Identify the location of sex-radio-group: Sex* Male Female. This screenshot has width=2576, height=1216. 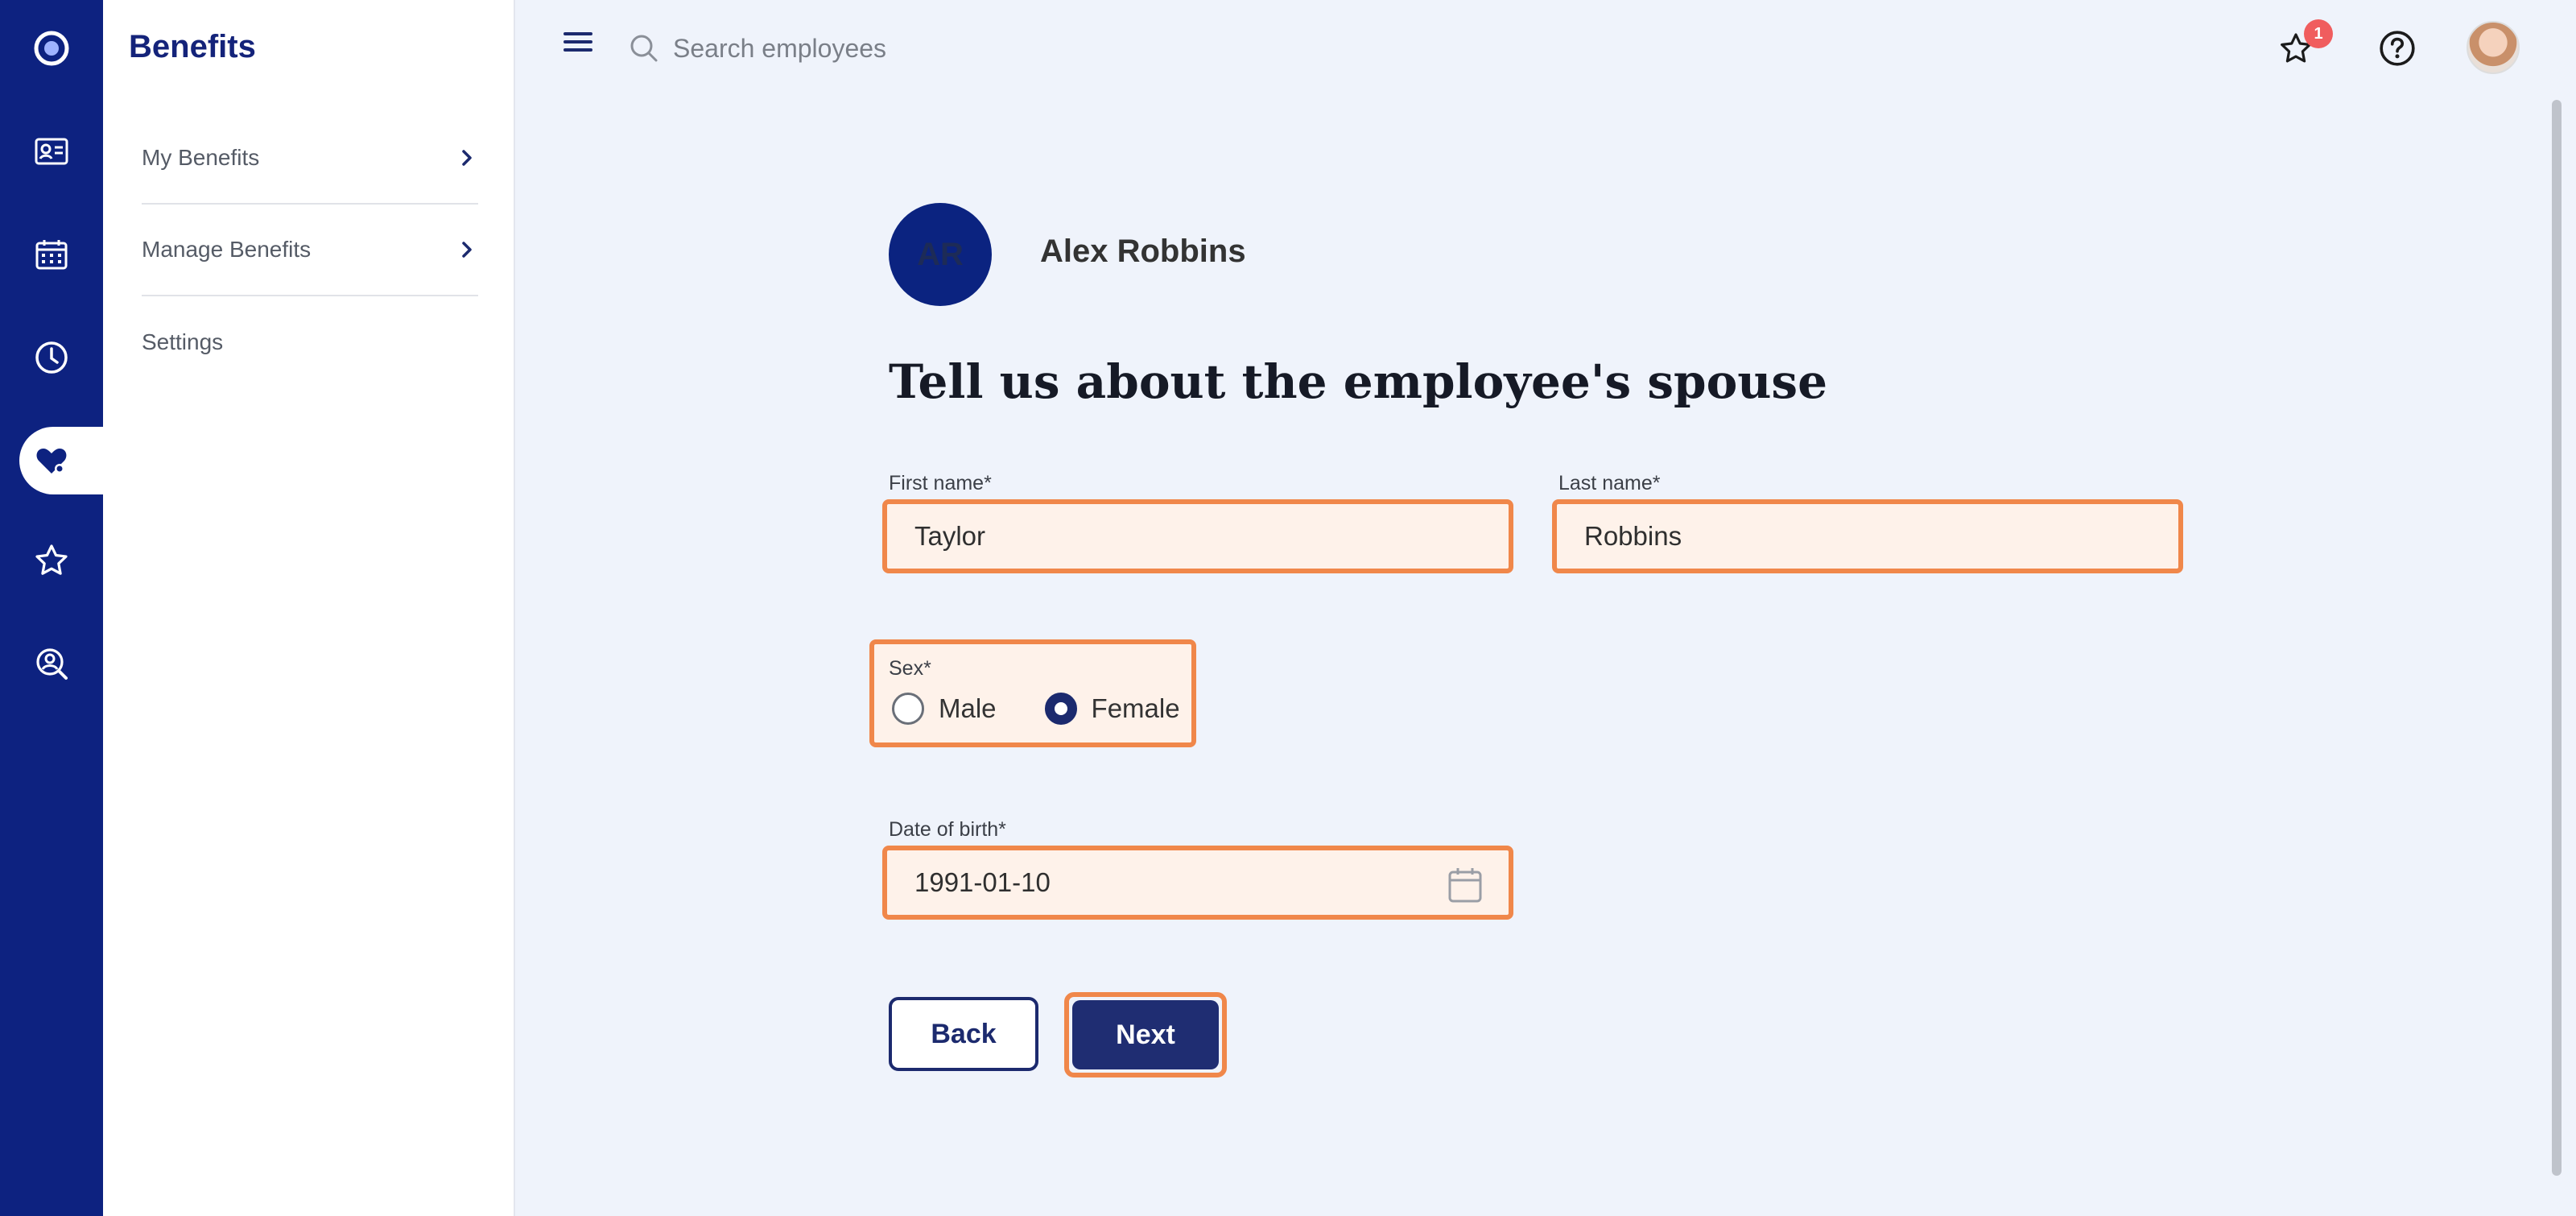
(1032, 693).